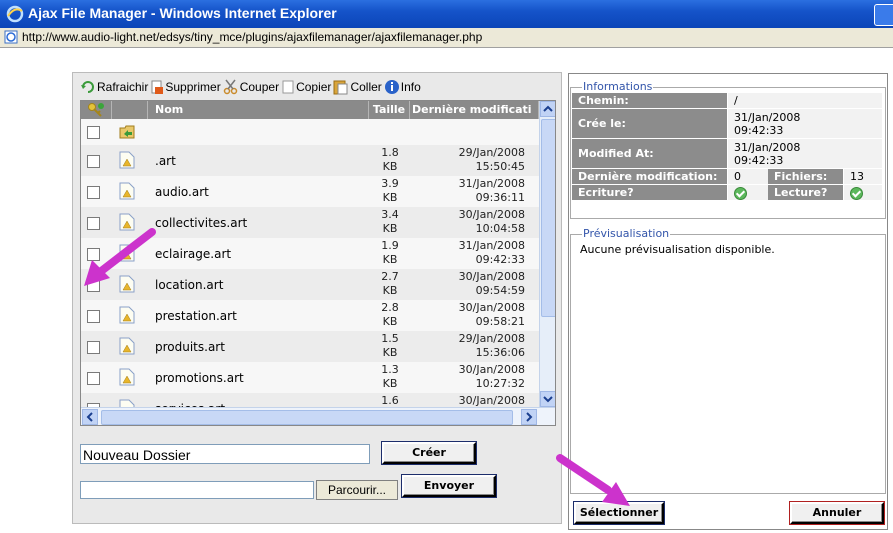  I want to click on copy-button: Copier, so click(306, 87).